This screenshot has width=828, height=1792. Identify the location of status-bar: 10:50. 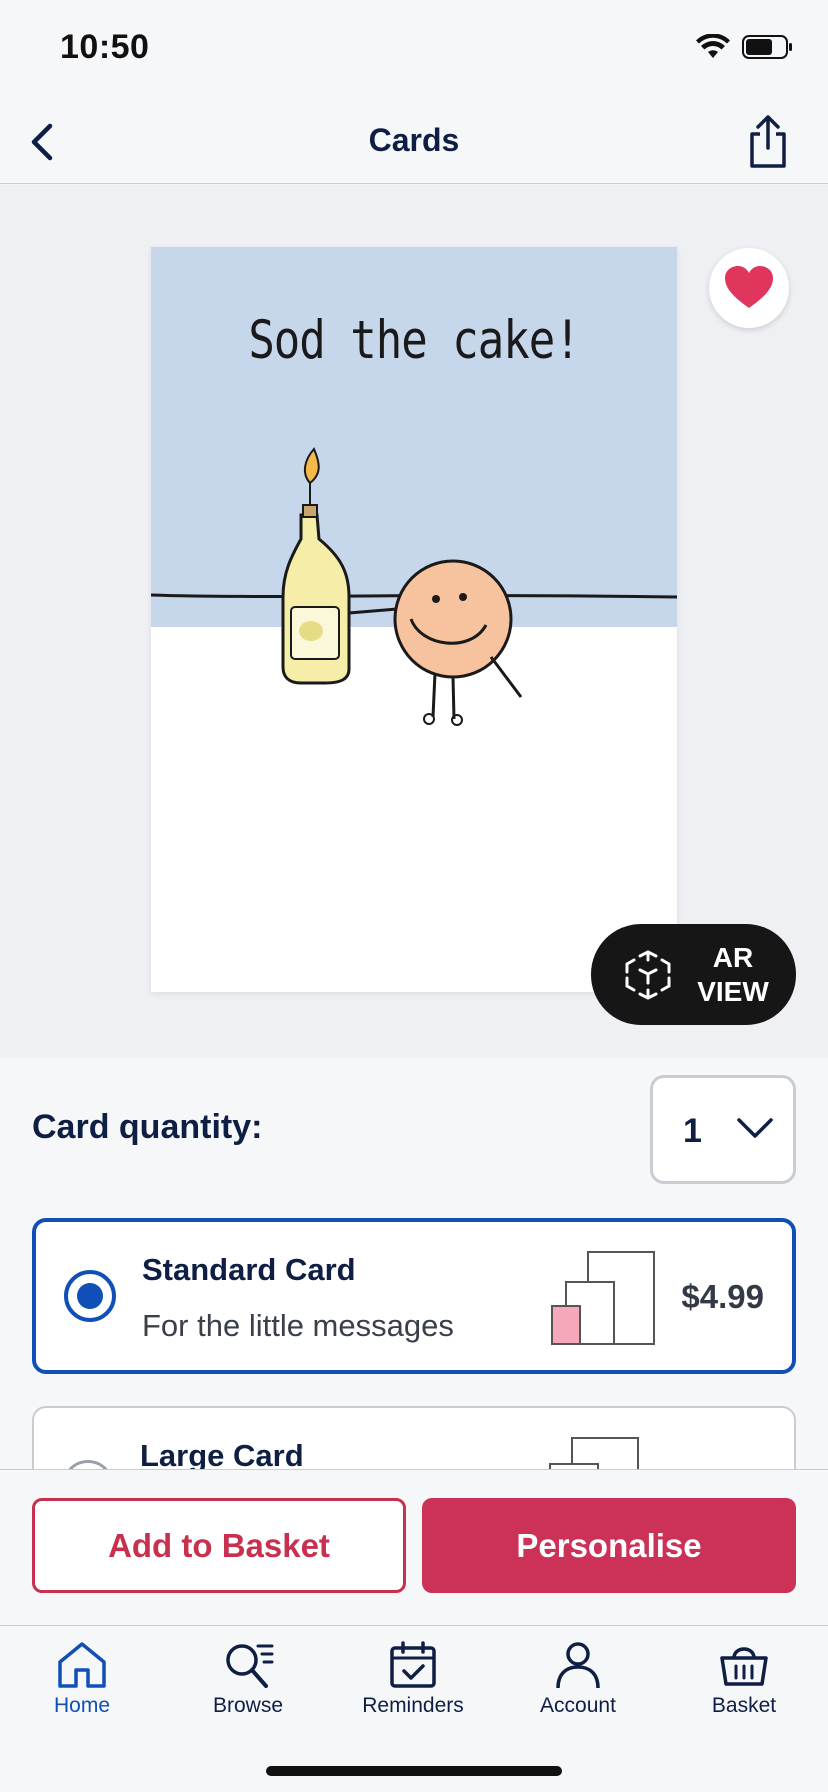
(414, 50).